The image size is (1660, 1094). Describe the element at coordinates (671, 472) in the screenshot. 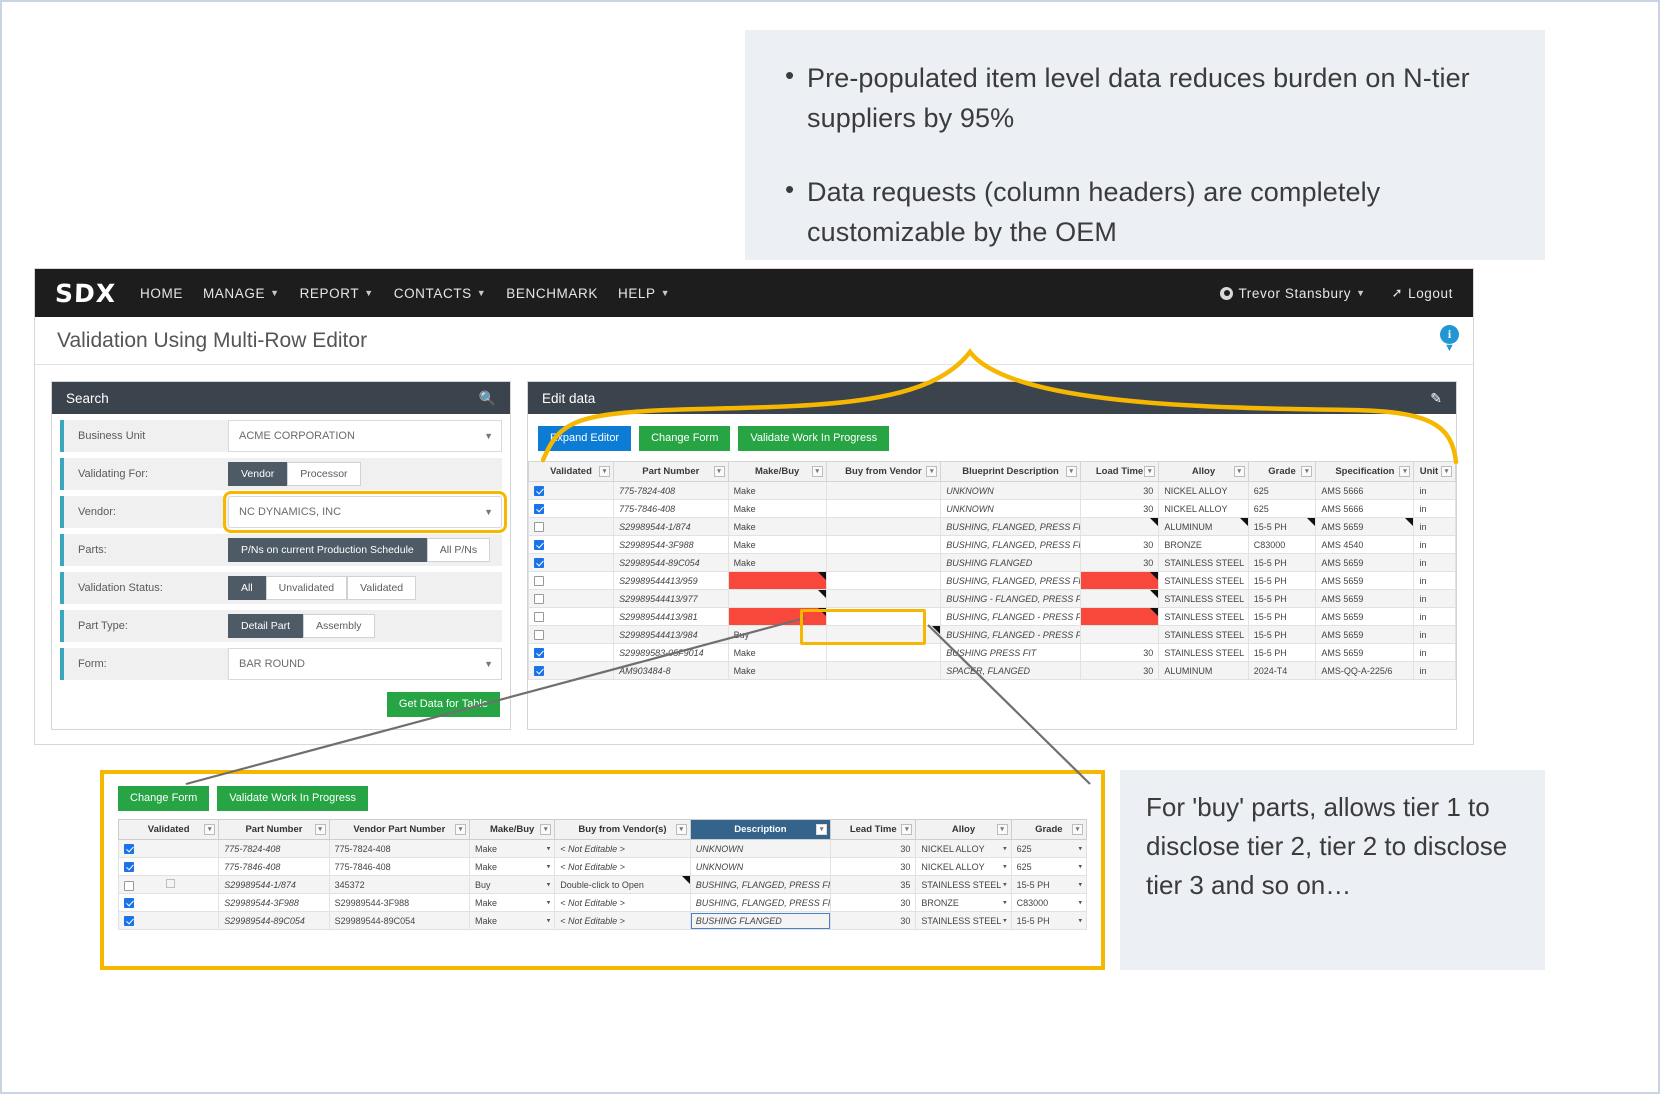

I see `col-header-part-number: Part Number ▾` at that location.